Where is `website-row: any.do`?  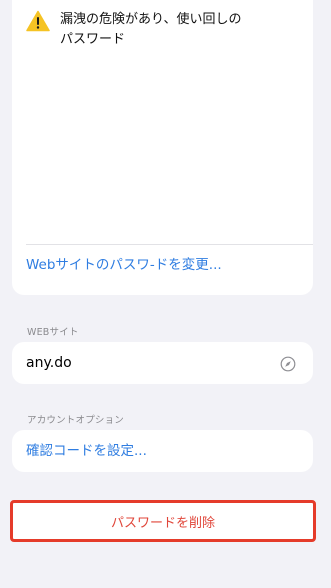 website-row: any.do is located at coordinates (162, 363).